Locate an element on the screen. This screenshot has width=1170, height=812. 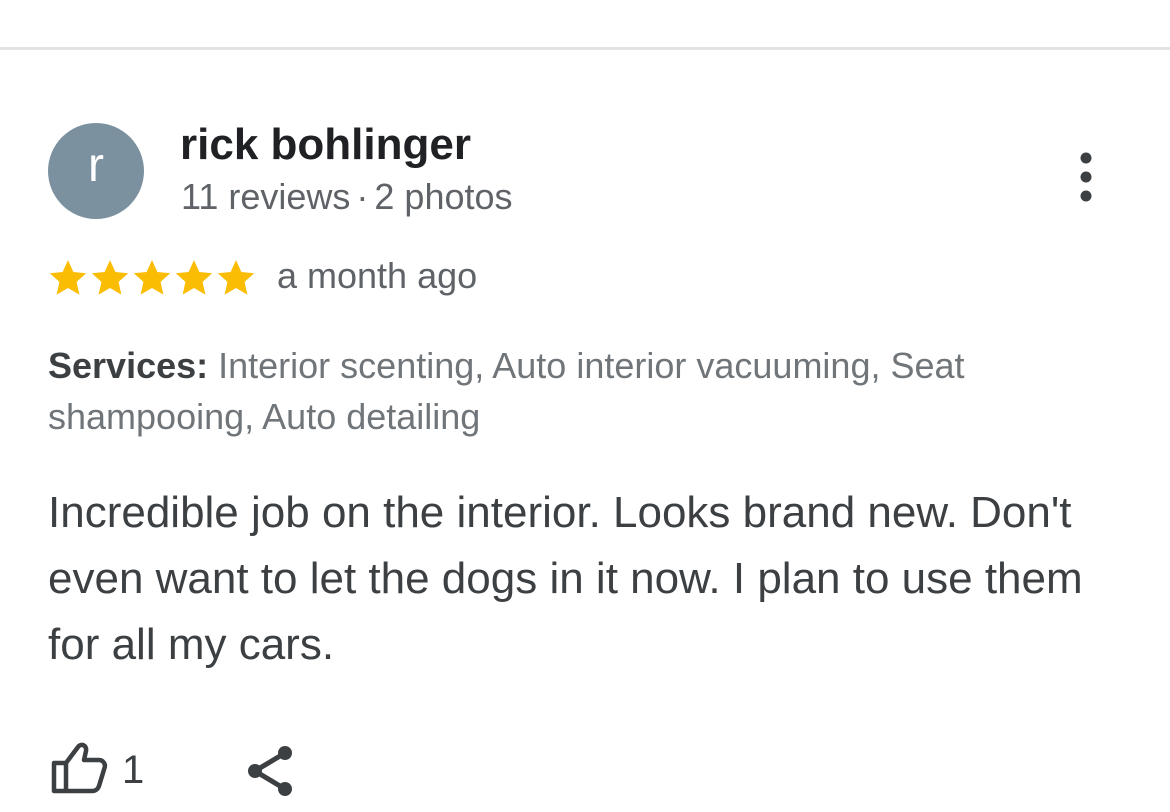
share-icon is located at coordinates (270, 771).